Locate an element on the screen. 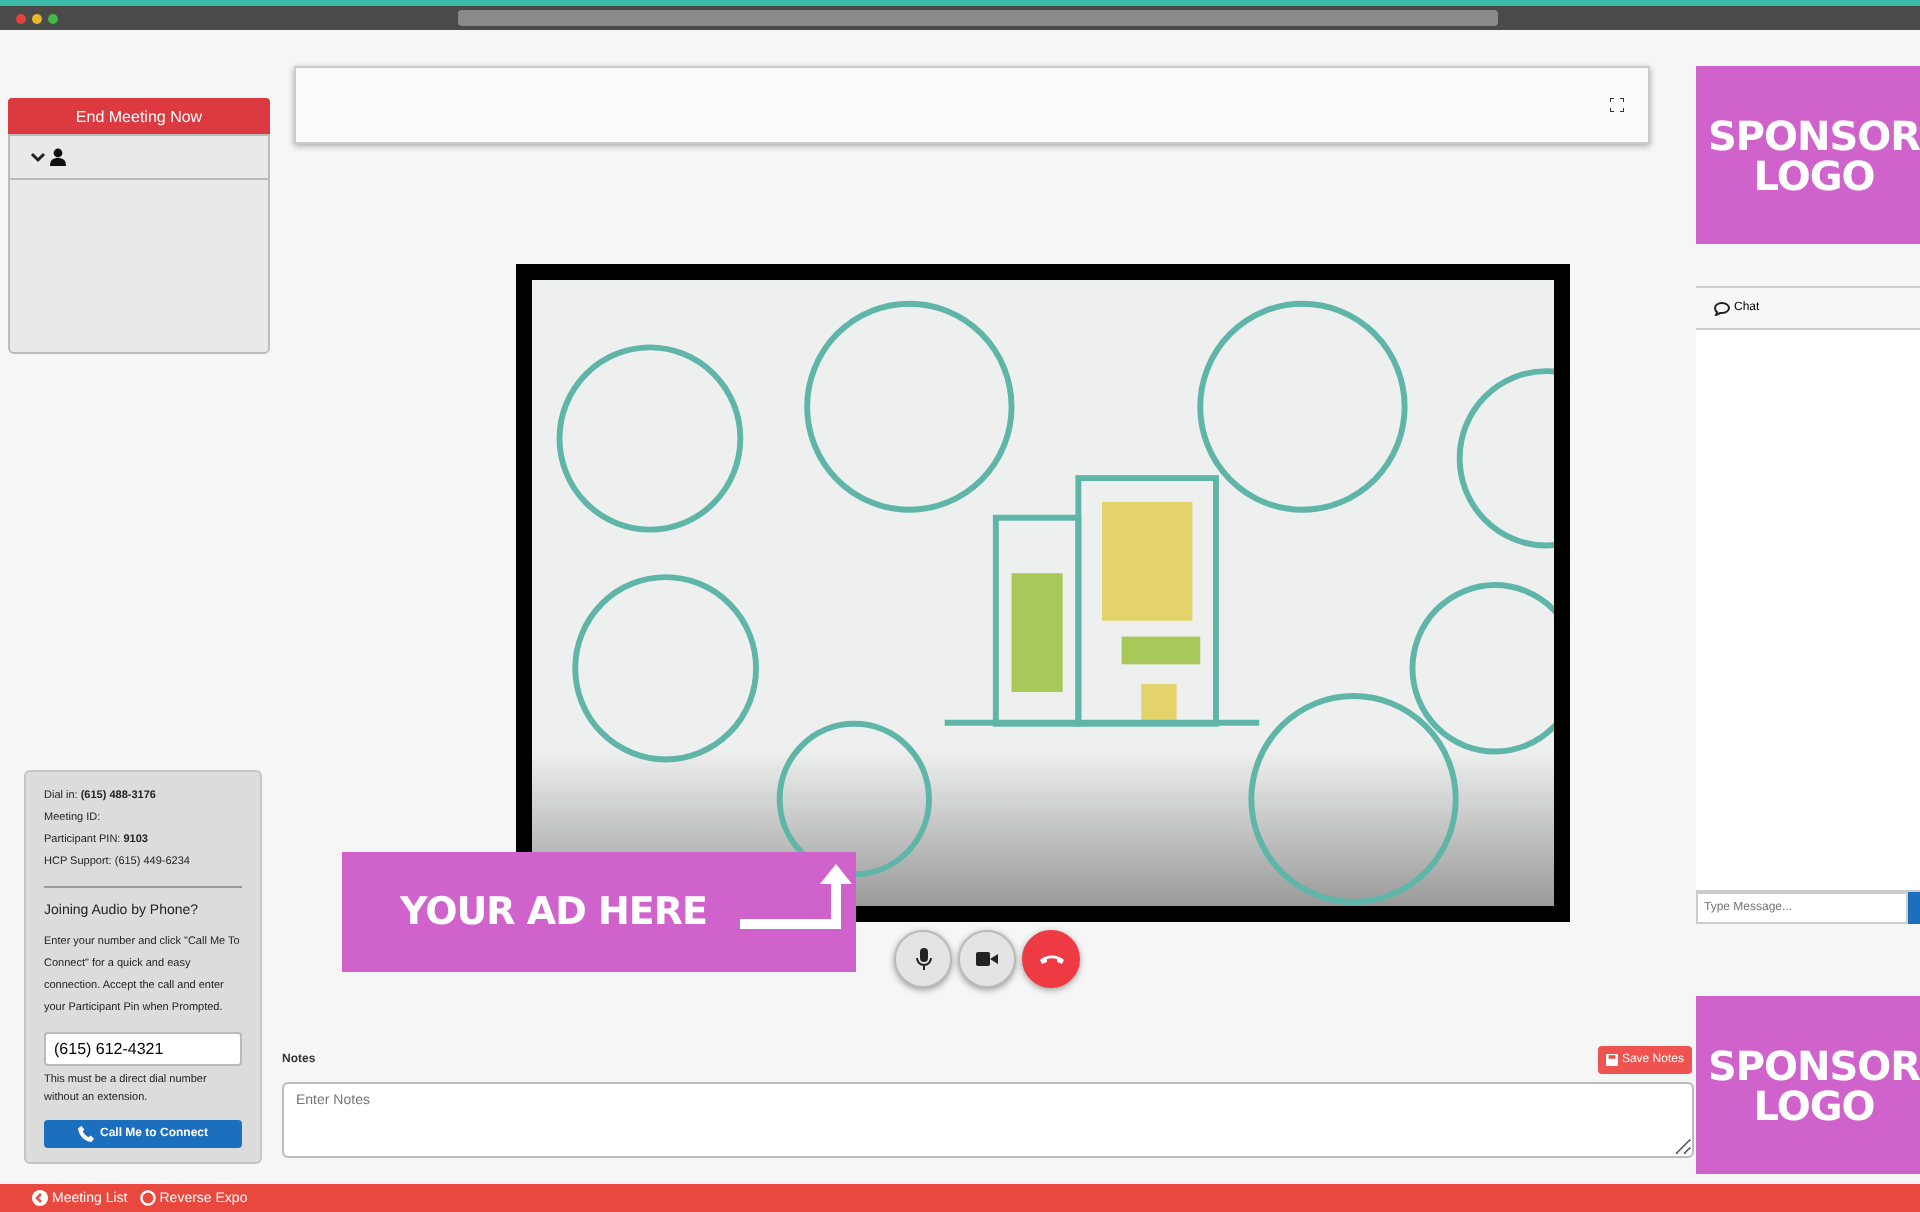 The width and height of the screenshot is (1920, 1212). window-controls-icon is located at coordinates (37, 18).